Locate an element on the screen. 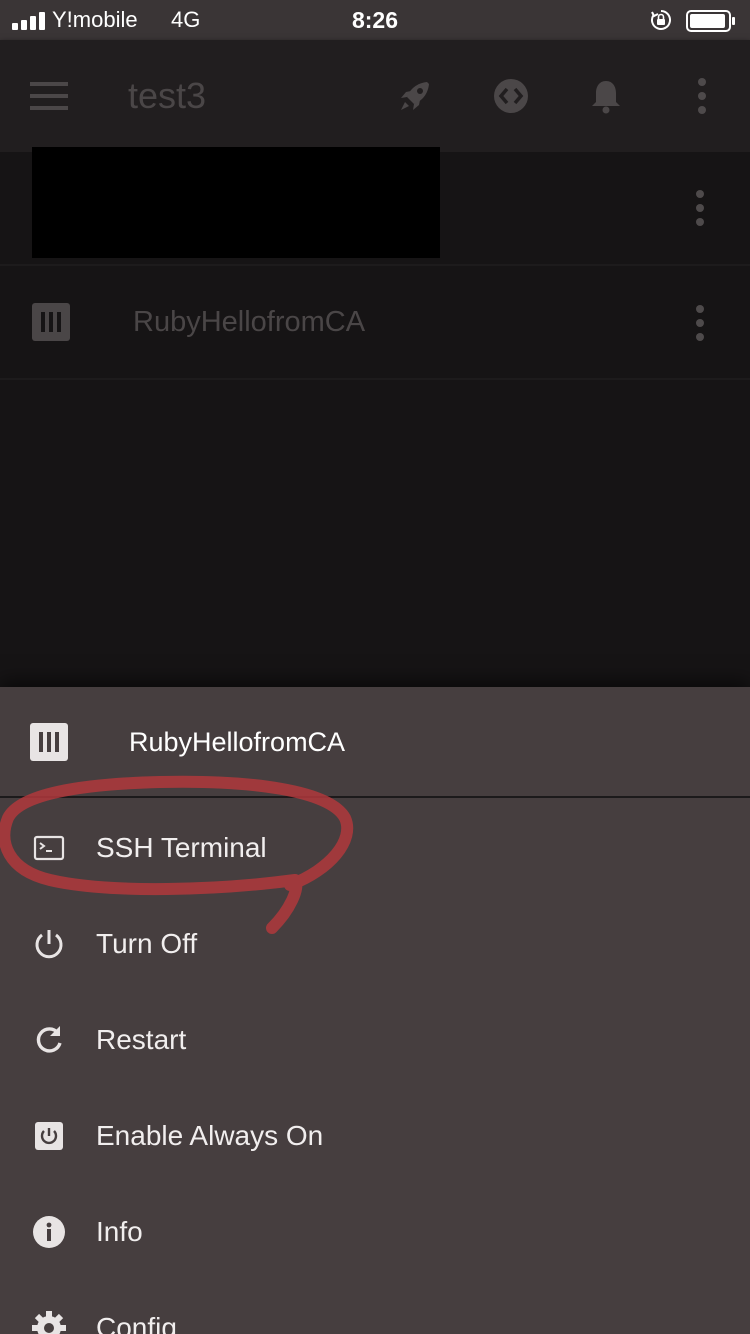 The height and width of the screenshot is (1334, 750). power-icon is located at coordinates (49, 944).